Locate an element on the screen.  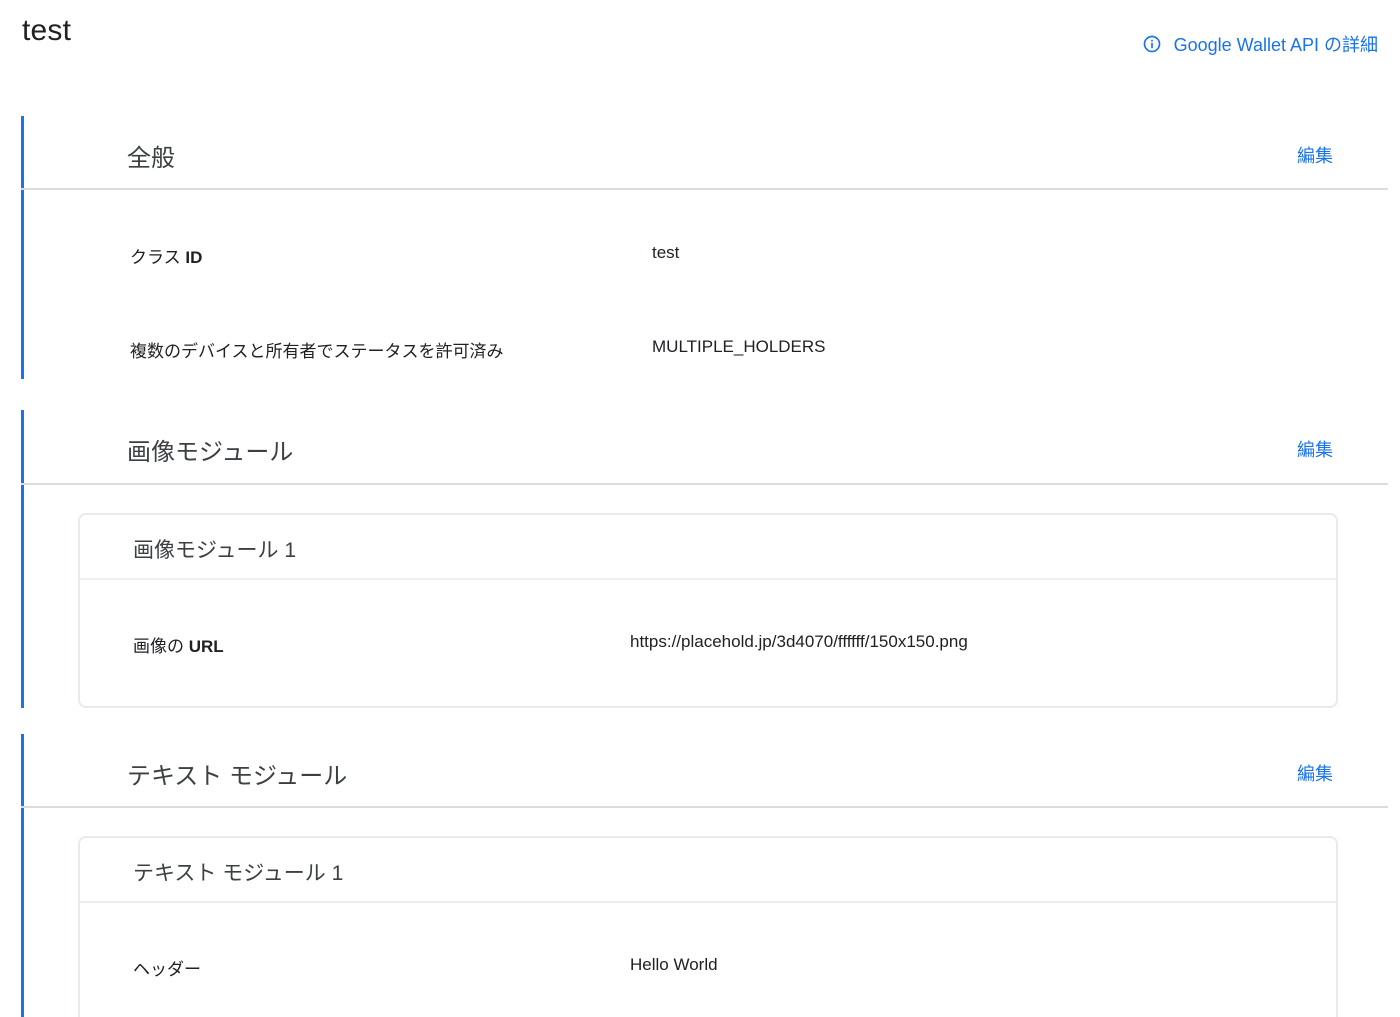
card-title: 画像モジュール 1 is located at coordinates (215, 550).